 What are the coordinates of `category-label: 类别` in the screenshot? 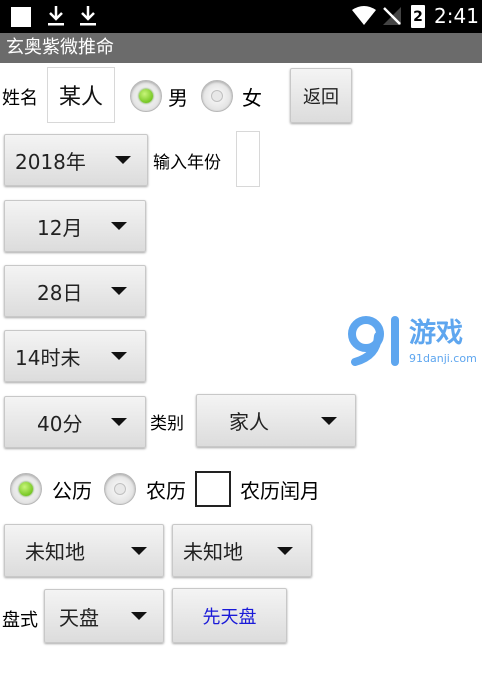 It's located at (167, 424).